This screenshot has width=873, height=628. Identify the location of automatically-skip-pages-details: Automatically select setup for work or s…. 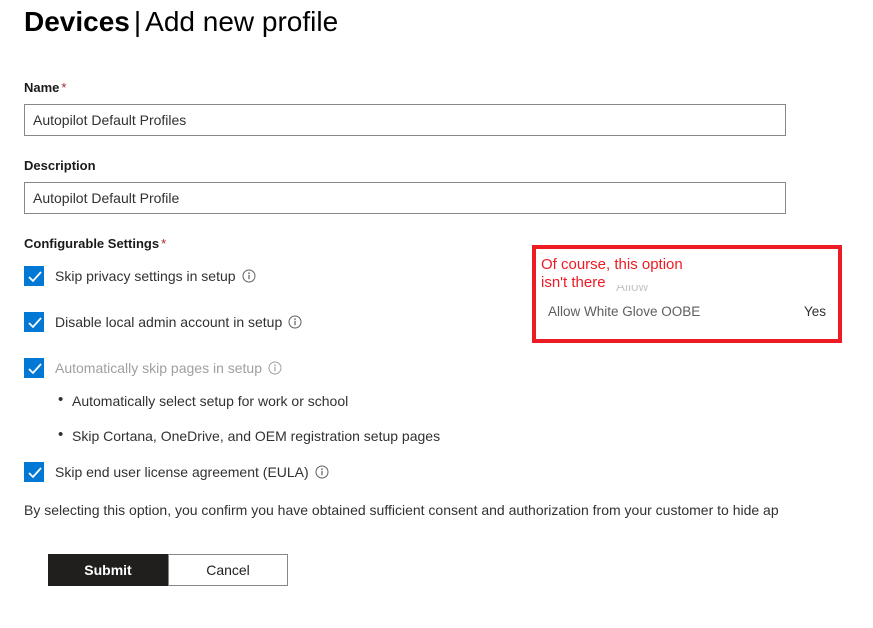
(405, 418).